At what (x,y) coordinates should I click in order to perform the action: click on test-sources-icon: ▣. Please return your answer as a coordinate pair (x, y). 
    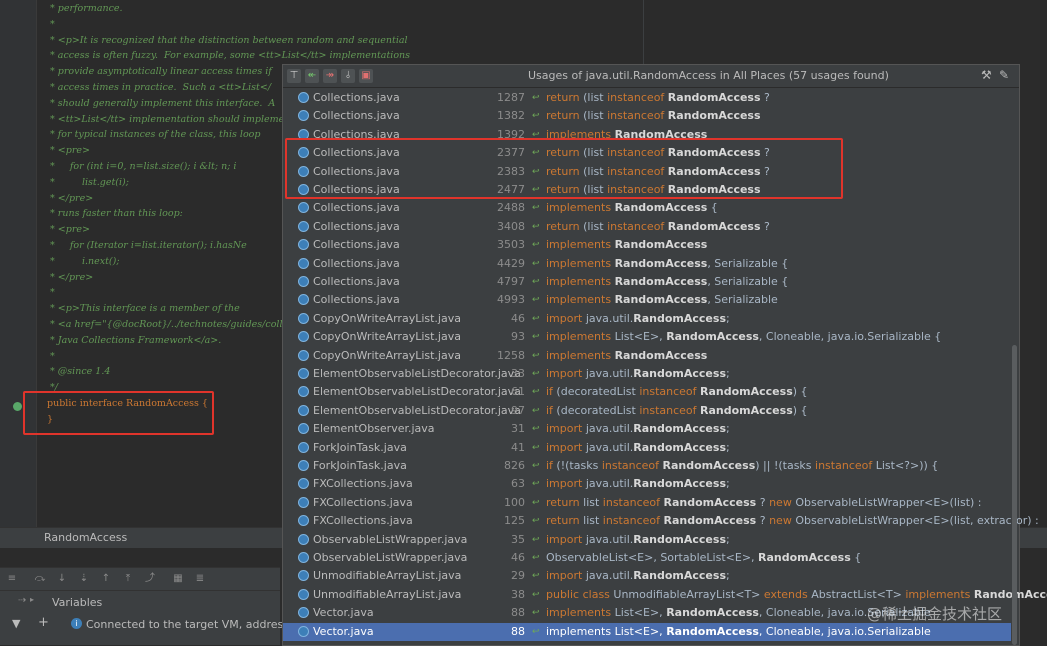
    Looking at the image, I should click on (366, 76).